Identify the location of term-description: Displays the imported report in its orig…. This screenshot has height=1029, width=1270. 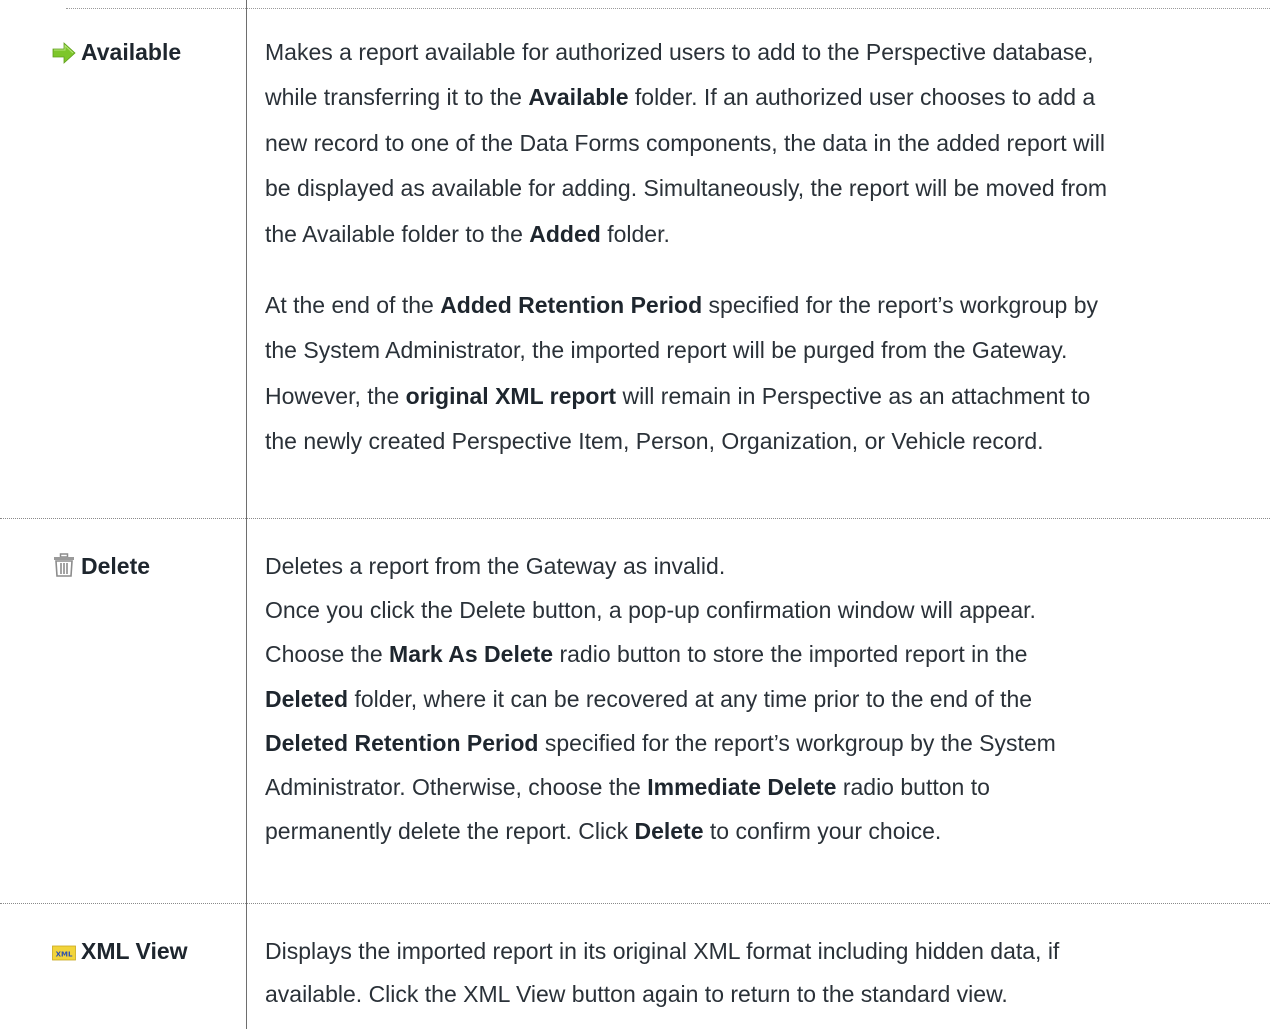
(760, 973).